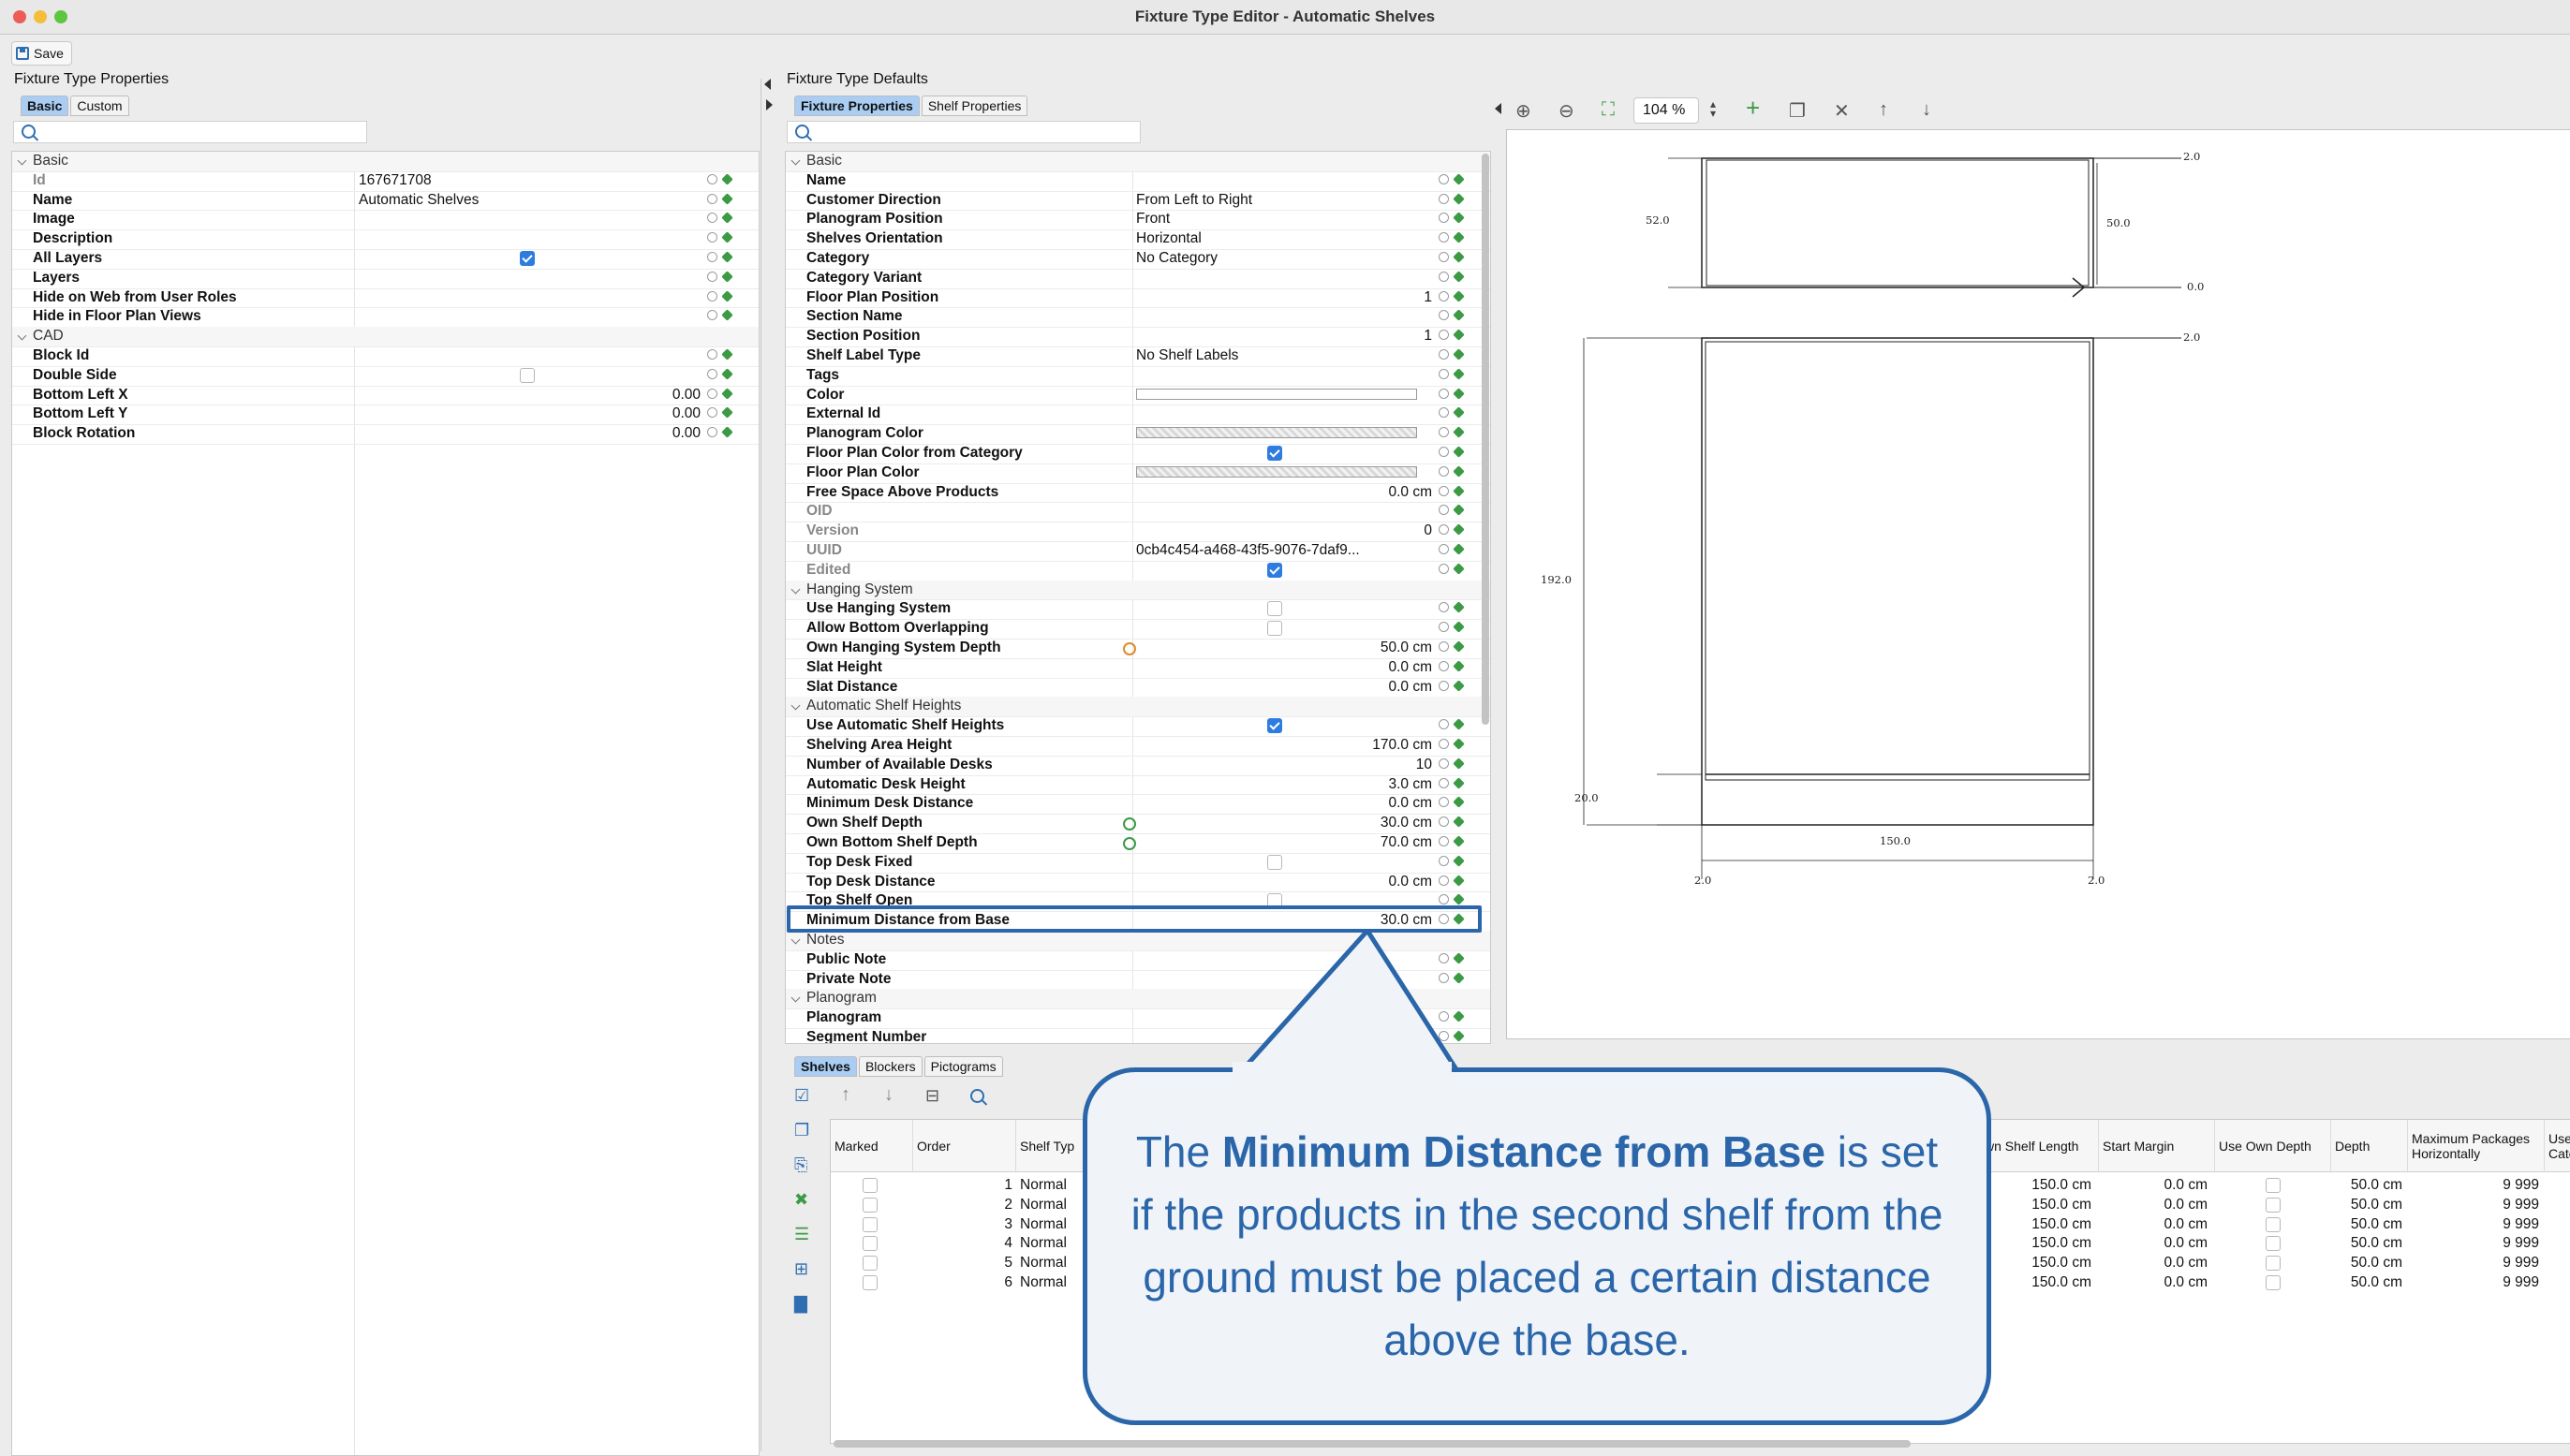 The width and height of the screenshot is (2570, 1456). What do you see at coordinates (2557, 1146) in the screenshot?
I see `column-header: Use Cate` at bounding box center [2557, 1146].